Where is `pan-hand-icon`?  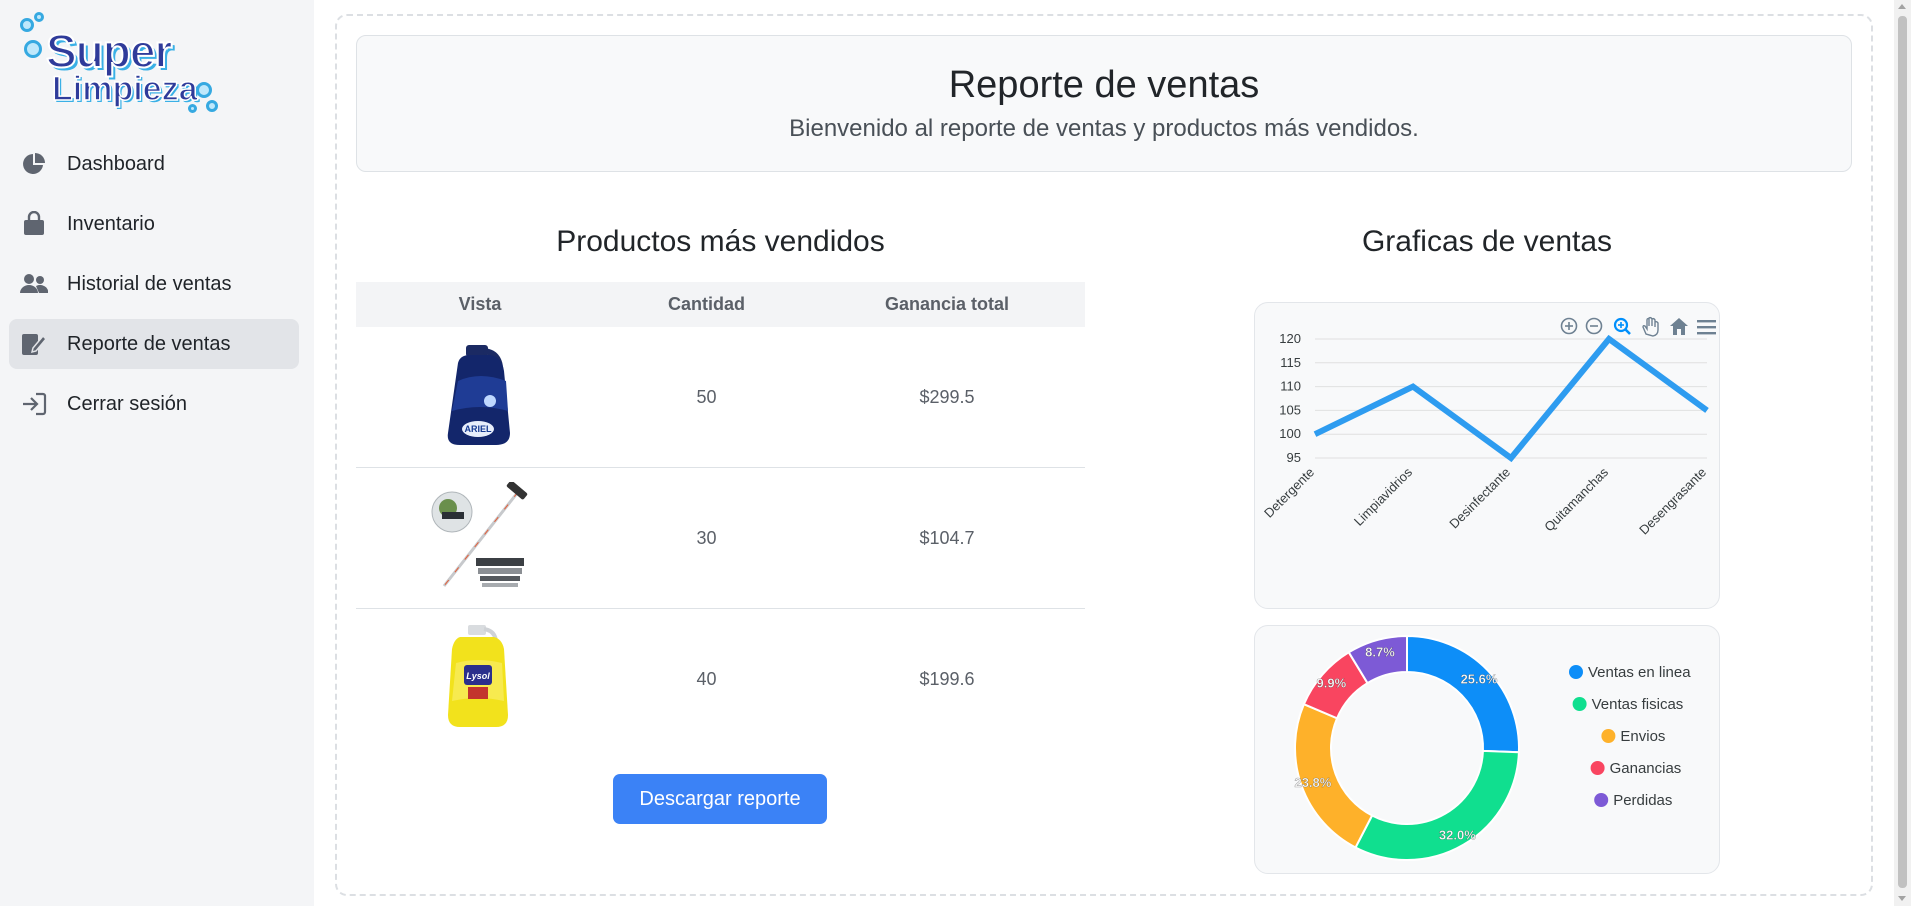 pan-hand-icon is located at coordinates (1650, 326).